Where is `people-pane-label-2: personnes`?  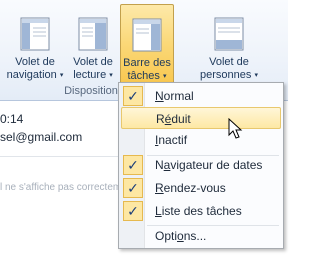 people-pane-label-2: personnes is located at coordinates (226, 75).